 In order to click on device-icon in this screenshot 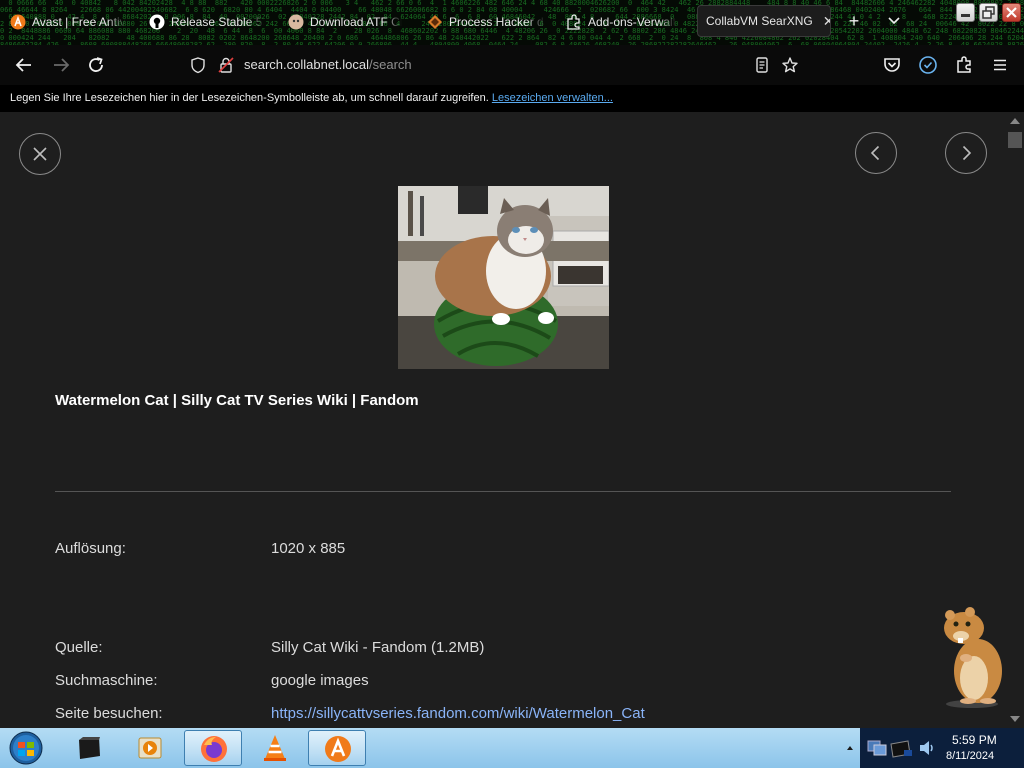, I will do `click(901, 748)`.